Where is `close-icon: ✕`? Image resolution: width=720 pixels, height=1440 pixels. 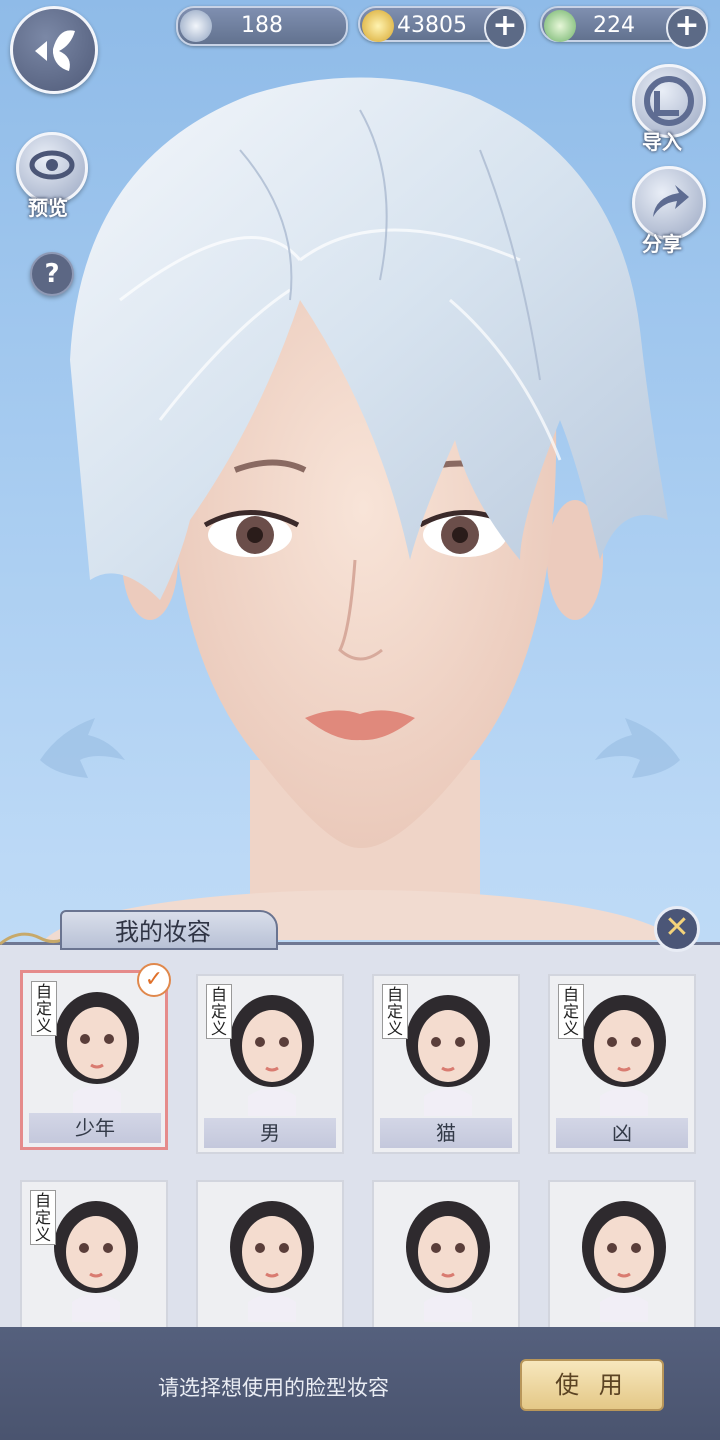 close-icon: ✕ is located at coordinates (677, 927).